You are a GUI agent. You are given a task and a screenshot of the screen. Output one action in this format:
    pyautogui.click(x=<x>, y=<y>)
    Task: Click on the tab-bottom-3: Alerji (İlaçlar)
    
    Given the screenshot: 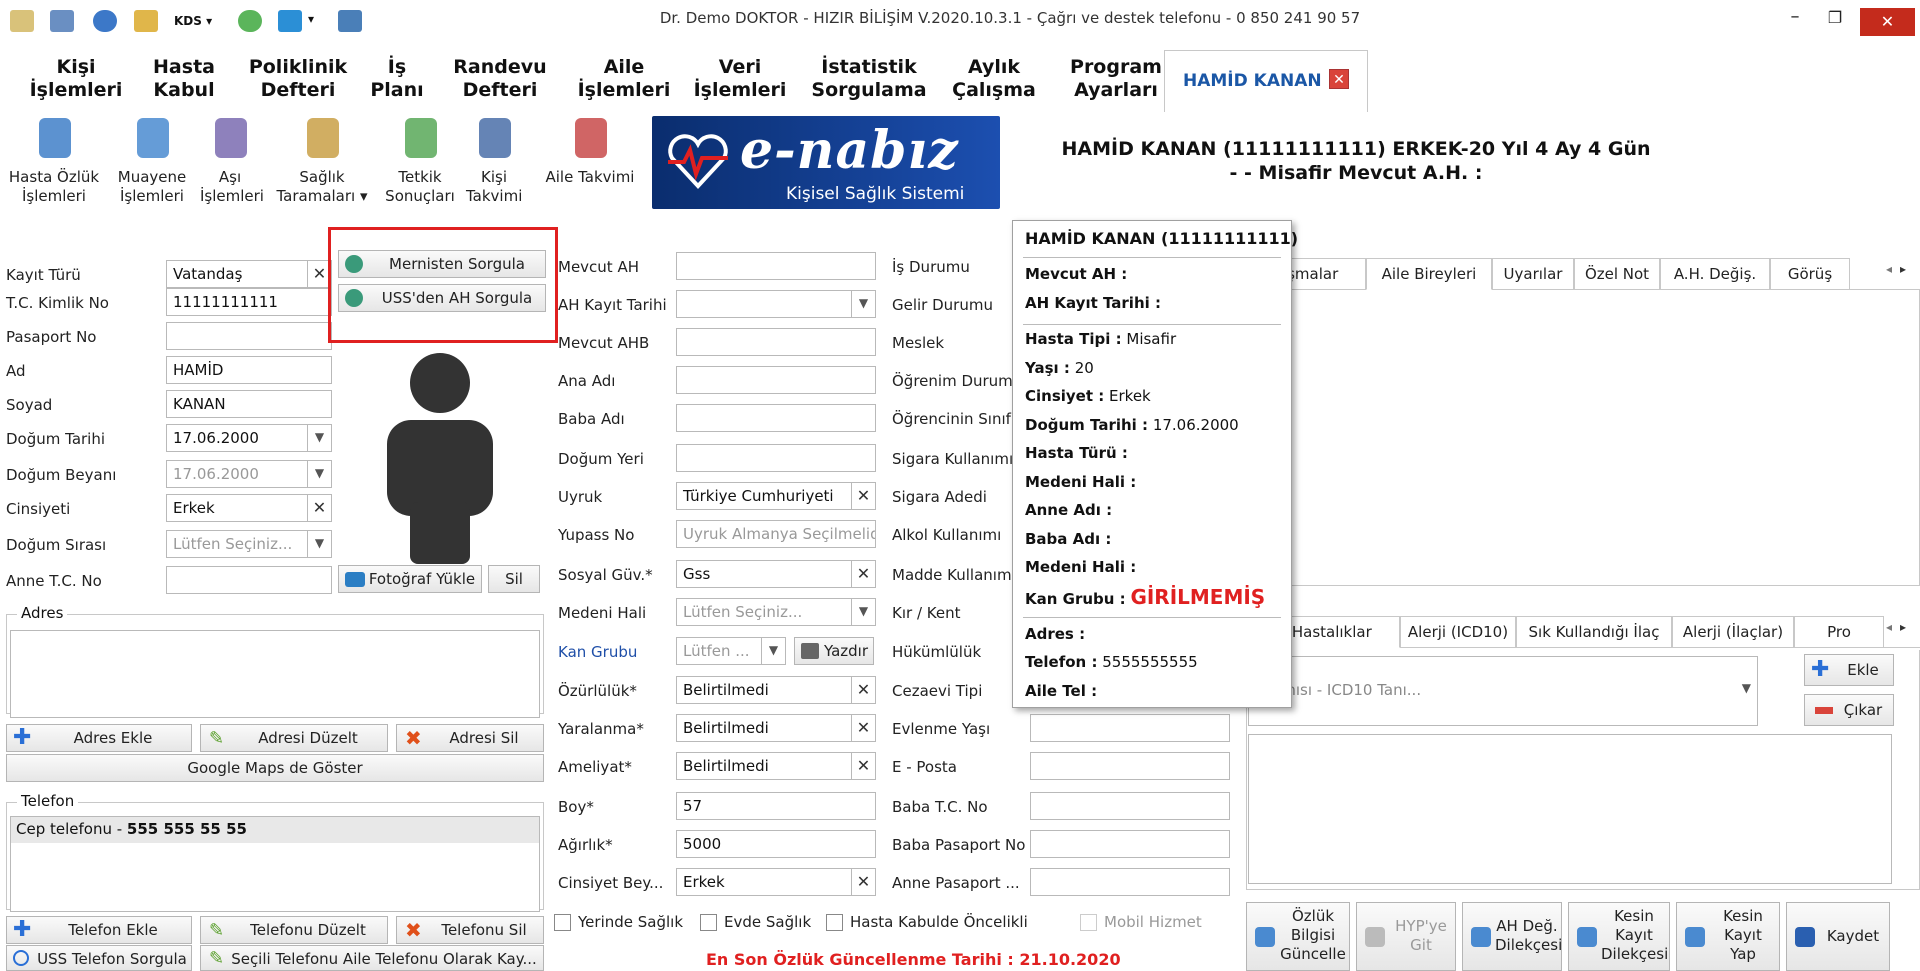 What is the action you would take?
    pyautogui.click(x=1733, y=632)
    